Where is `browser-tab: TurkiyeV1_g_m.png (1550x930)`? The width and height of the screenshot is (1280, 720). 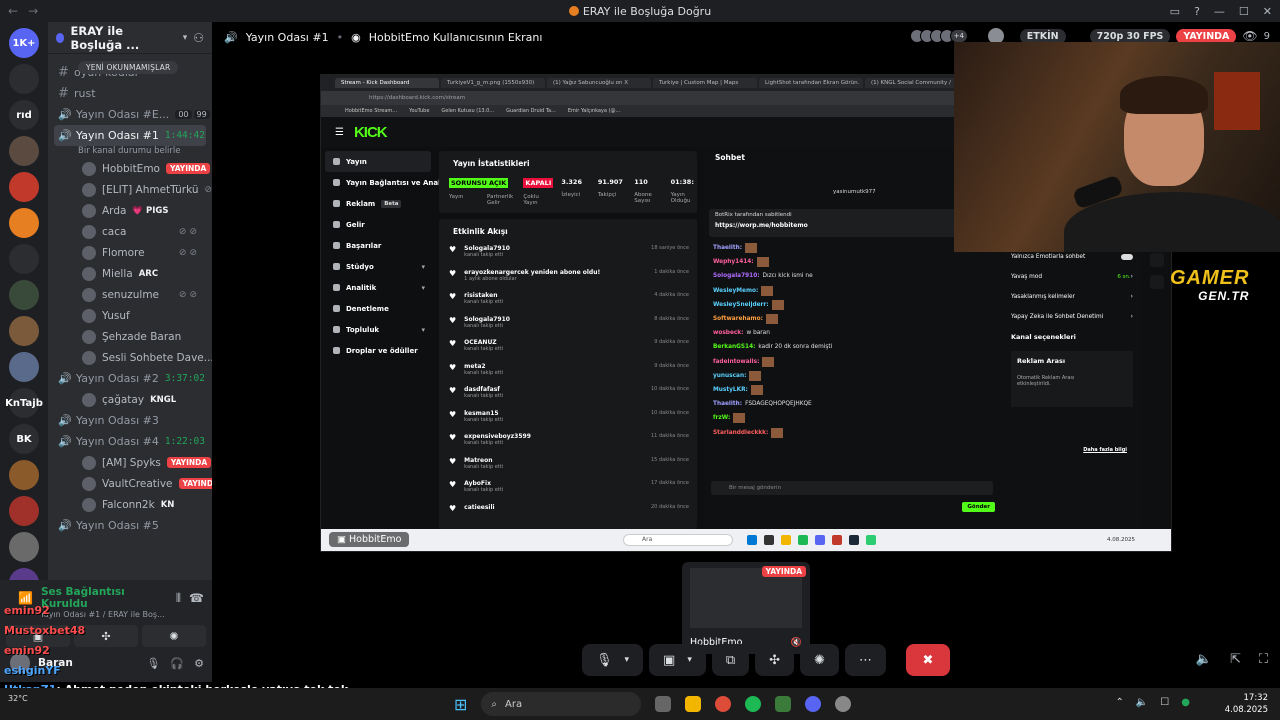
browser-tab: TurkiyeV1_g_m.png (1550x930) is located at coordinates (493, 83).